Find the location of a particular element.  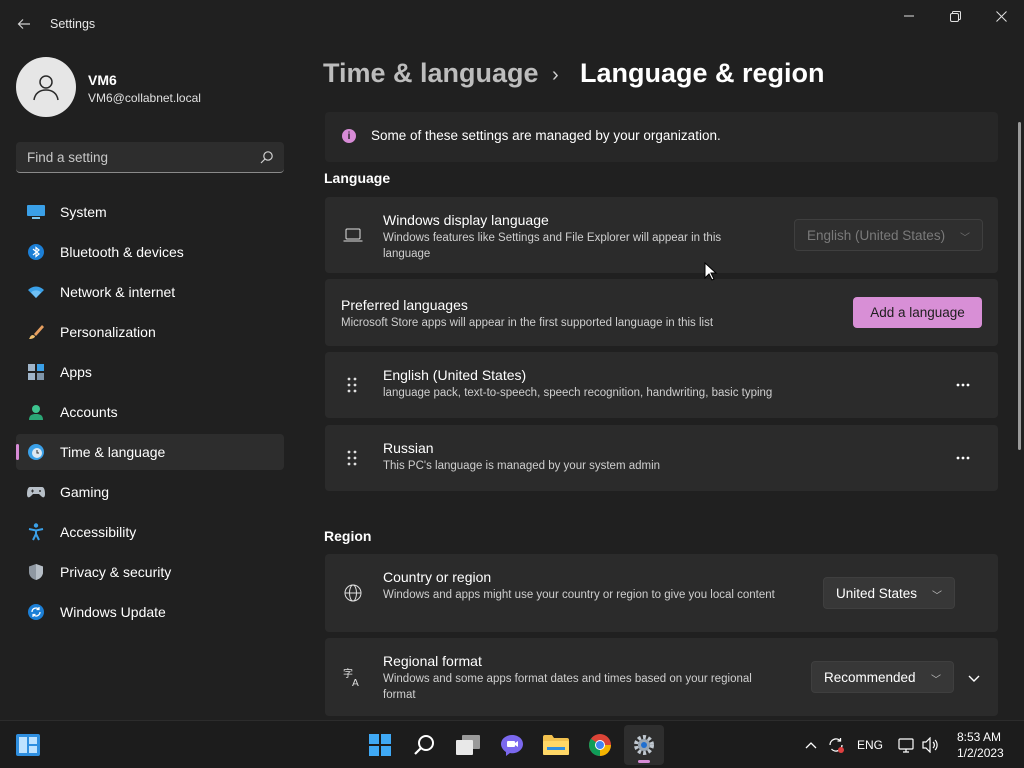

globe-icon is located at coordinates (353, 593).